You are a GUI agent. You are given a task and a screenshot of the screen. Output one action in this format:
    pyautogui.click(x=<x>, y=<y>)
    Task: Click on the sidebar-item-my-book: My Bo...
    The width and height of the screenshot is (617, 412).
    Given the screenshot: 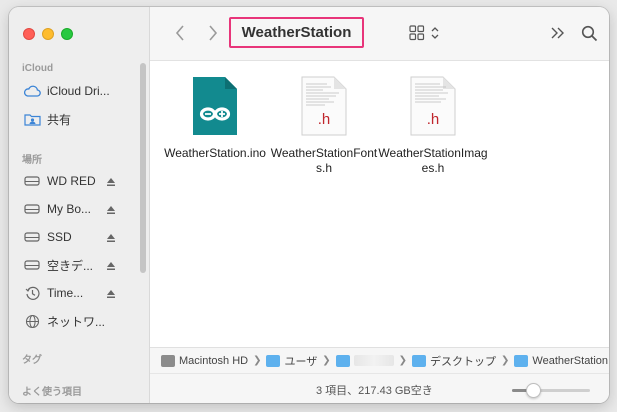 What is the action you would take?
    pyautogui.click(x=57, y=209)
    